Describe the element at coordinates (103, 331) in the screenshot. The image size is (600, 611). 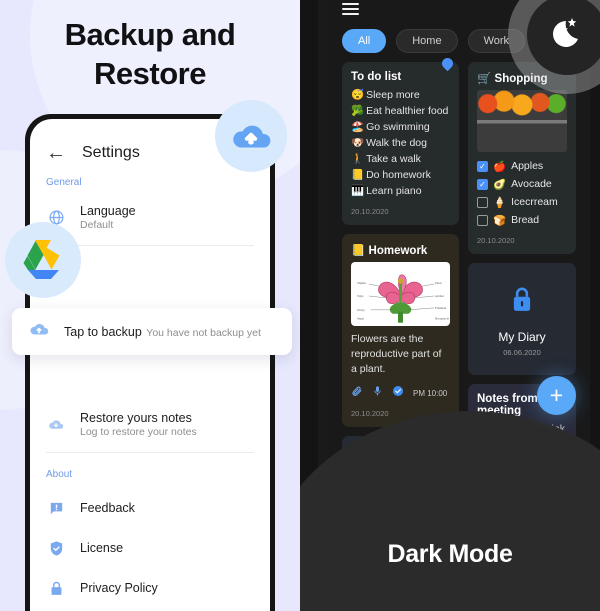
I see `tap-to-backup-title: Tap to backup` at that location.